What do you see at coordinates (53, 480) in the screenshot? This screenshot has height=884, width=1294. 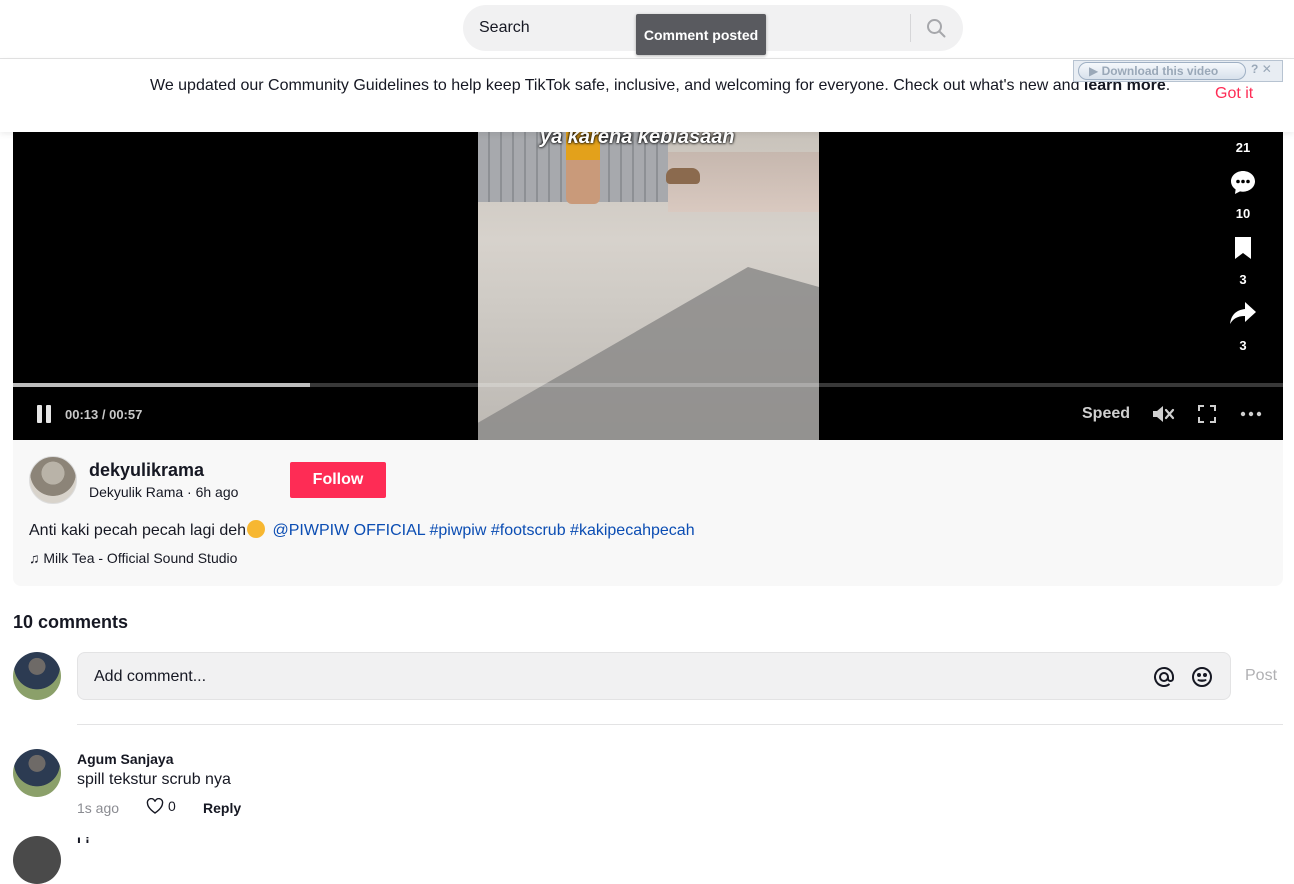 I see `author-avatar` at bounding box center [53, 480].